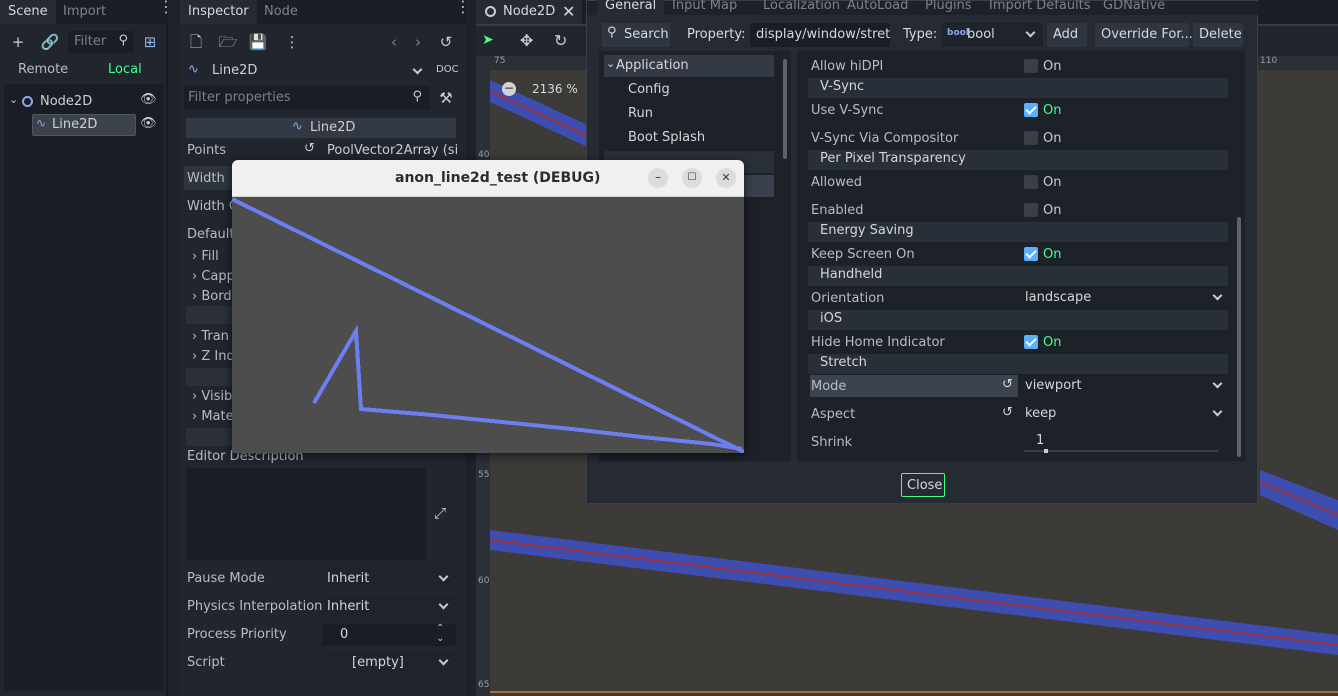  I want to click on close-button: Close, so click(923, 485).